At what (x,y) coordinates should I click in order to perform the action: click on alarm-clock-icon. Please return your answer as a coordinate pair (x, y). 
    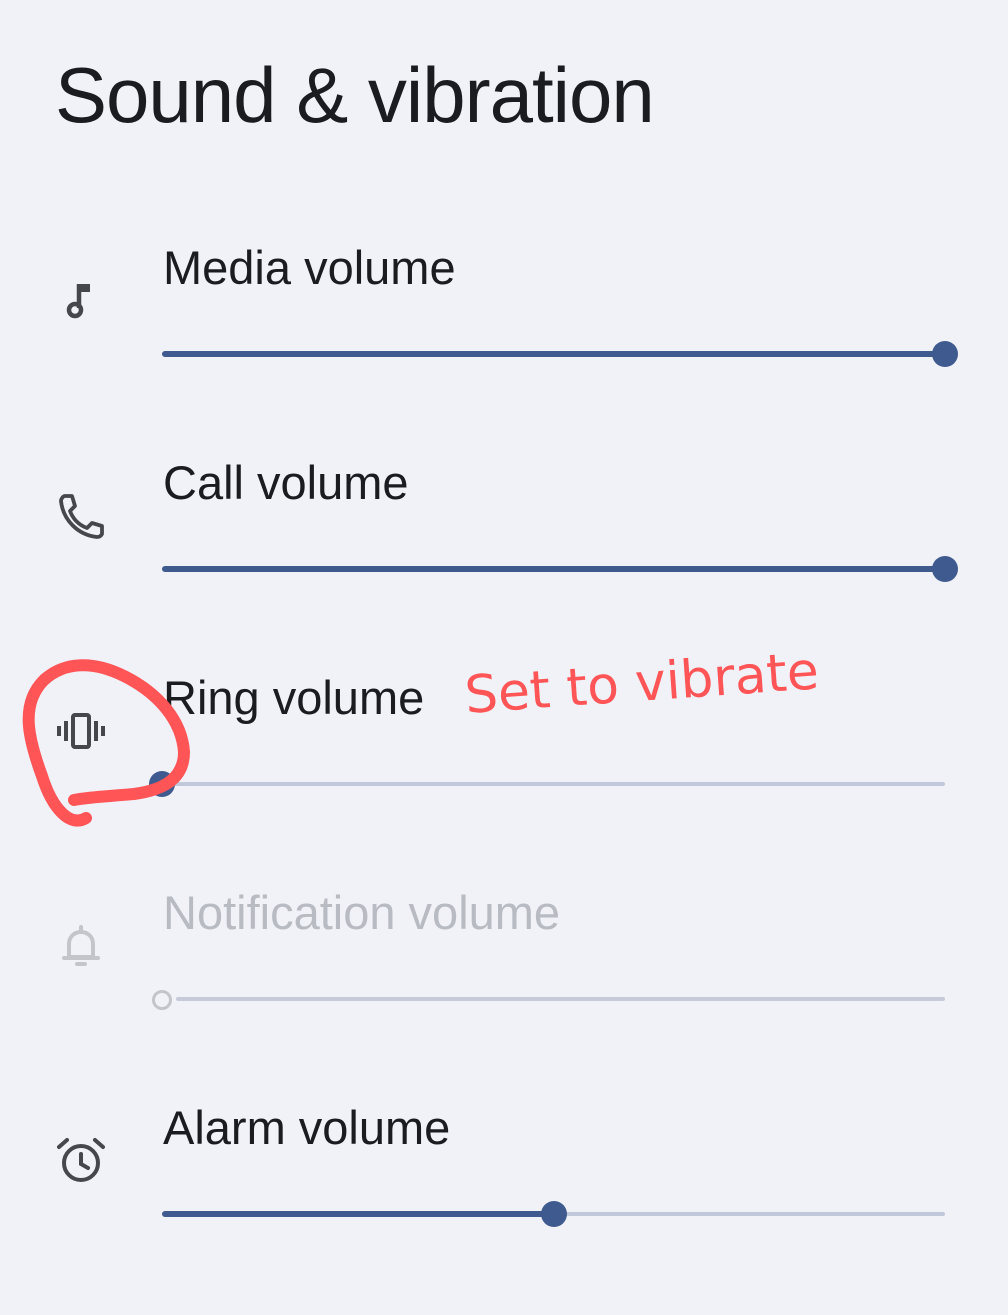
    Looking at the image, I should click on (81, 1161).